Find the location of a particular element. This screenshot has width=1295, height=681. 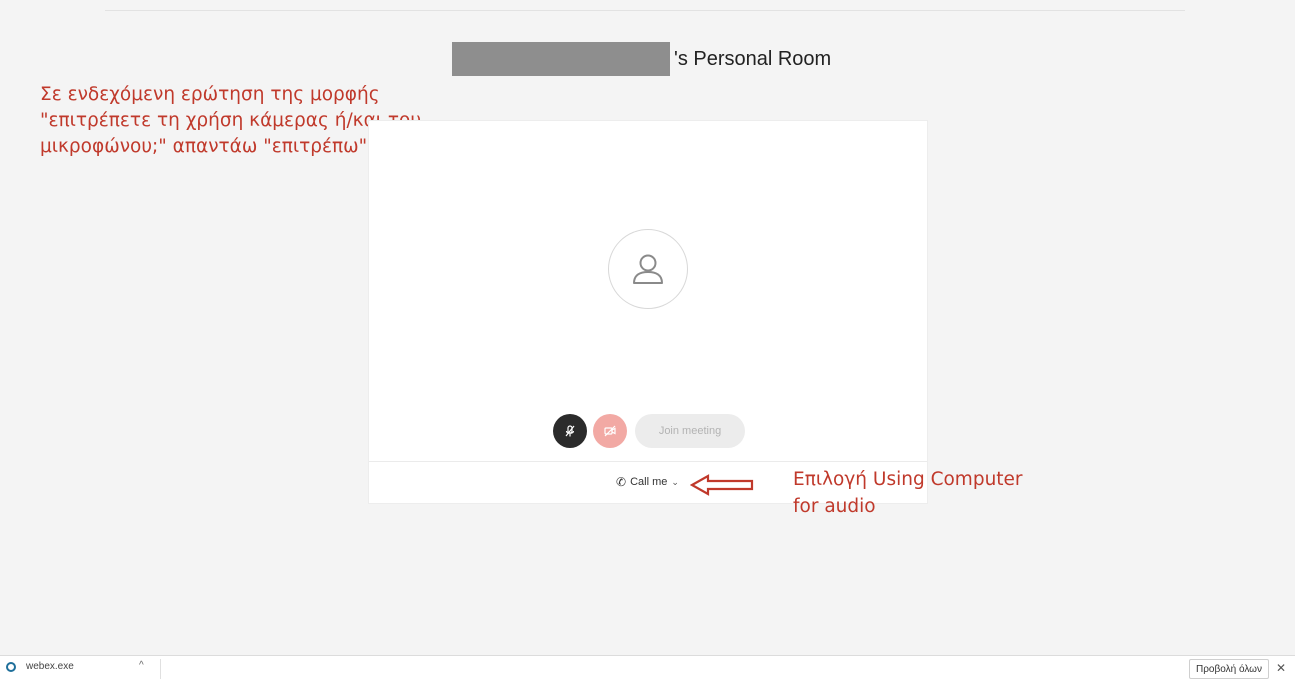

download-file-name: webex.exe is located at coordinates (50, 666).